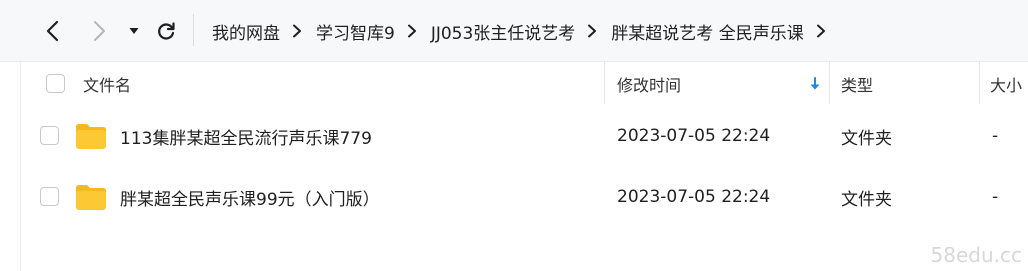 Image resolution: width=1028 pixels, height=271 pixels. I want to click on refresh-icon, so click(166, 31).